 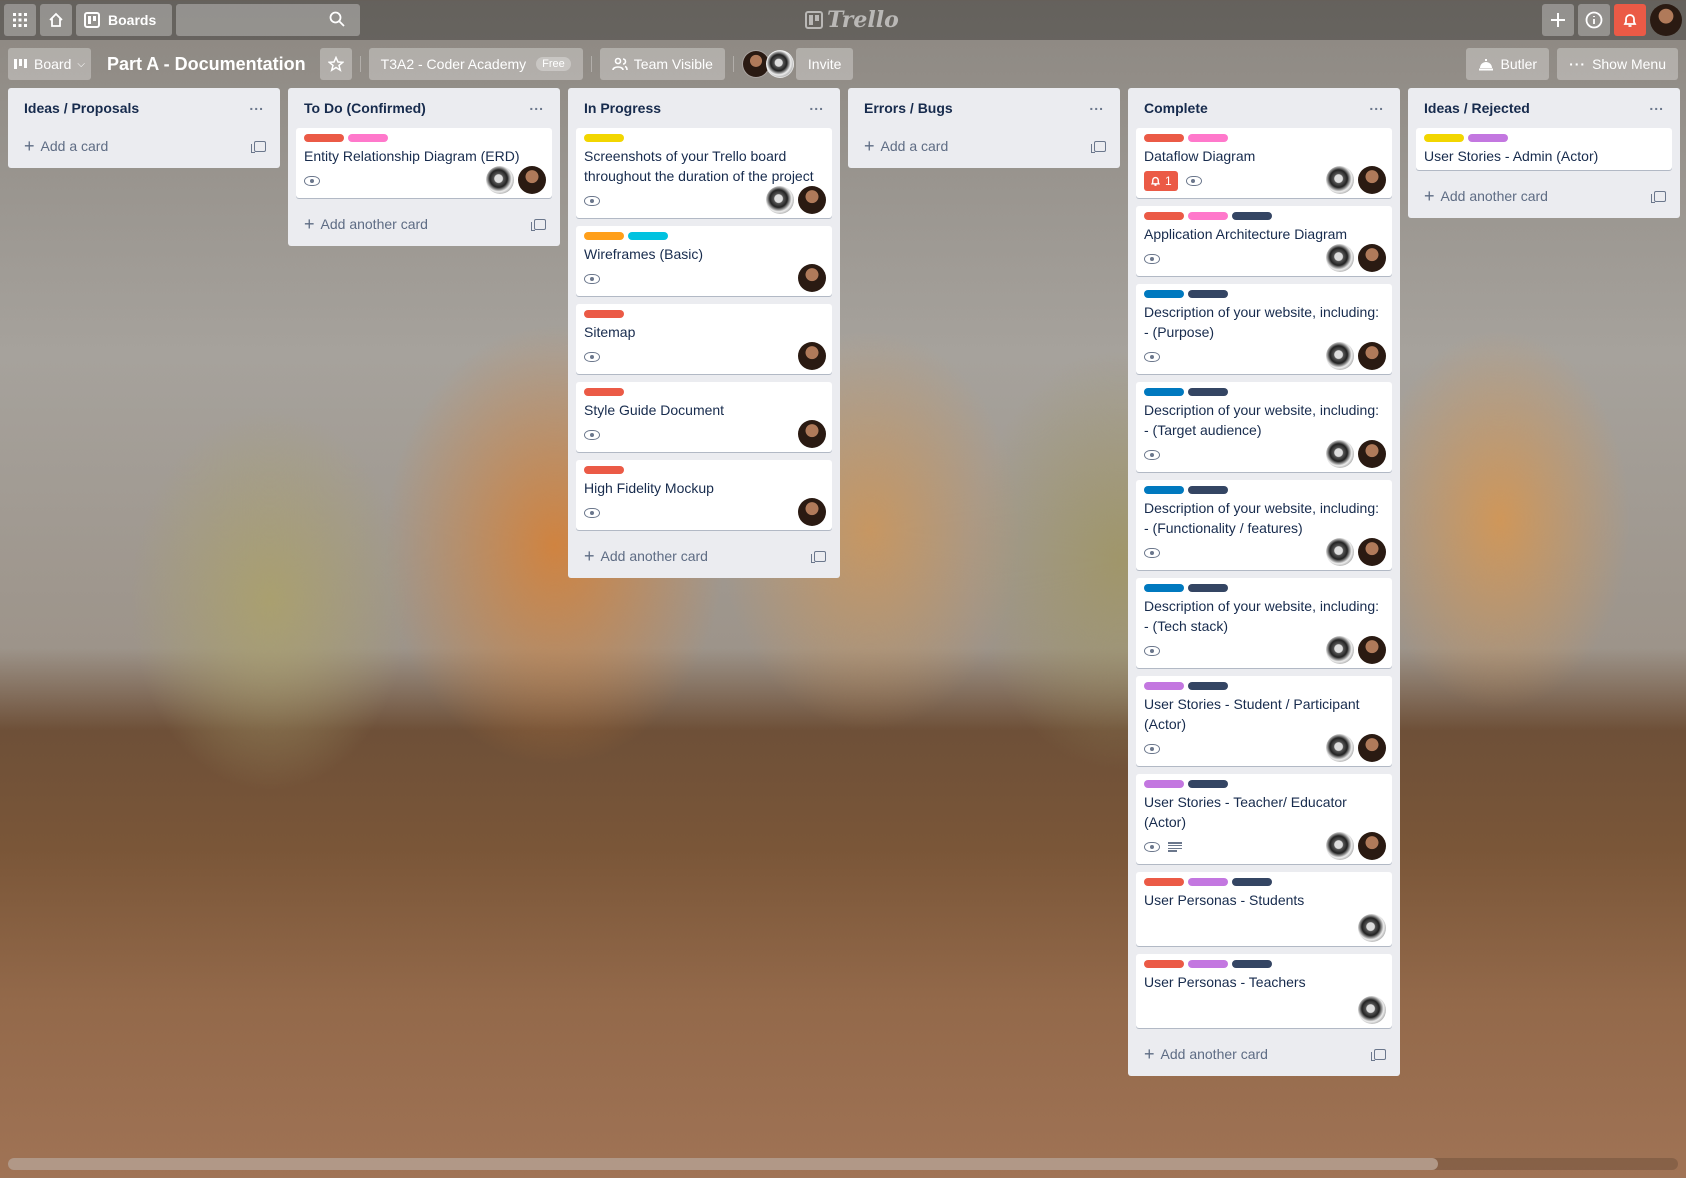 I want to click on card: Style Guide Document, so click(x=704, y=417).